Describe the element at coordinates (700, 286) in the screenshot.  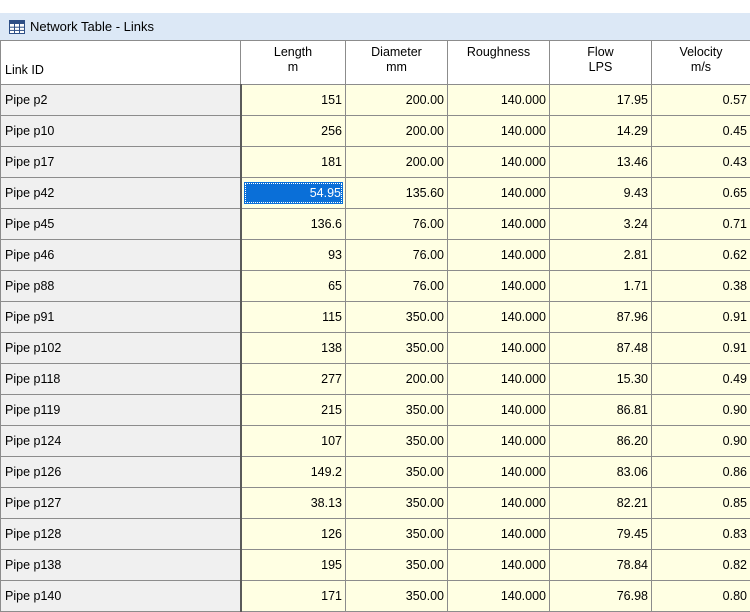
I see `velocity-cell: 0.38` at that location.